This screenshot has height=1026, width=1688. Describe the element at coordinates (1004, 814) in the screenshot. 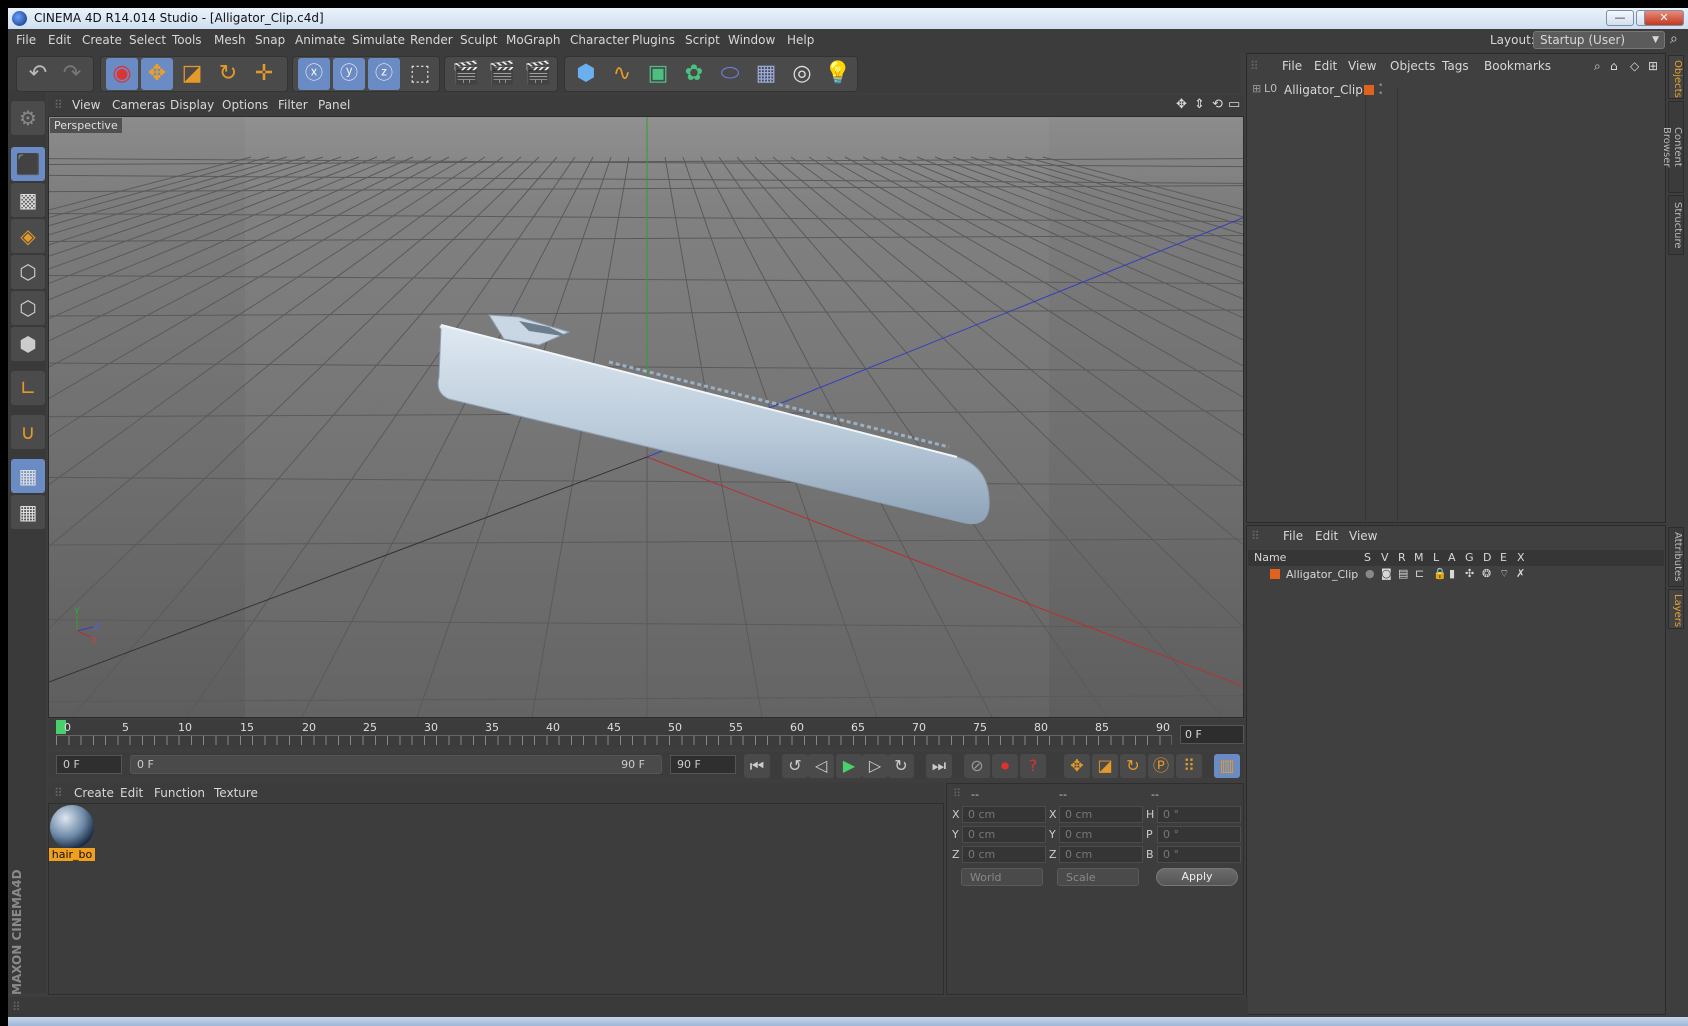

I see `pos-x-field: 0 cm` at that location.